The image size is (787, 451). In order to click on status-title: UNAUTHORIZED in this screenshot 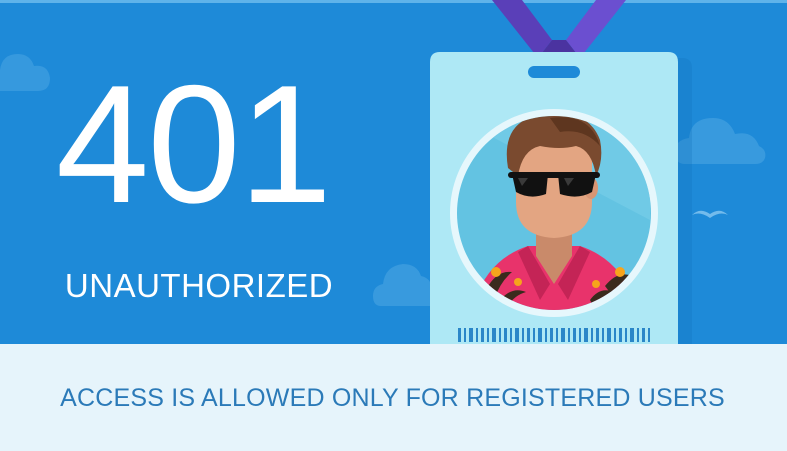, I will do `click(199, 285)`.